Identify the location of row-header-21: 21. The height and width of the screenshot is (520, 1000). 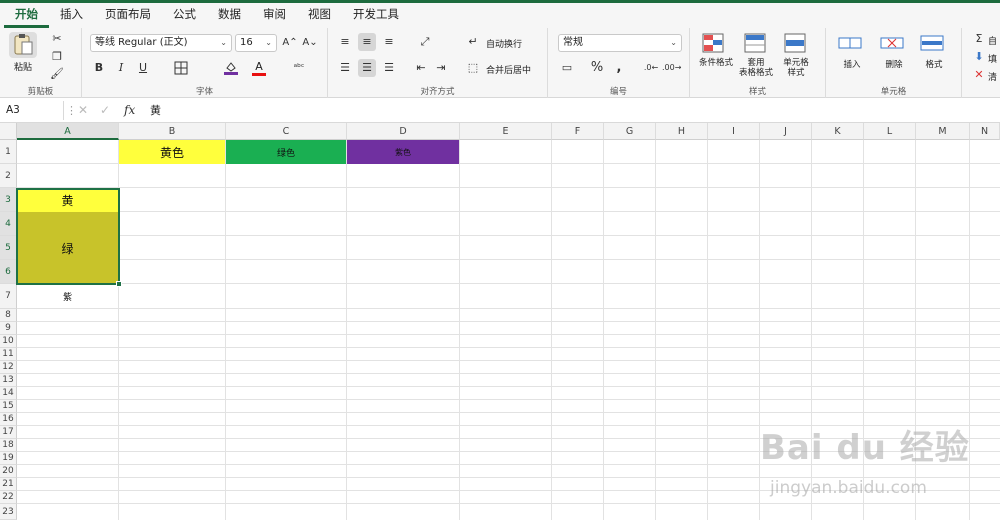
(8, 484).